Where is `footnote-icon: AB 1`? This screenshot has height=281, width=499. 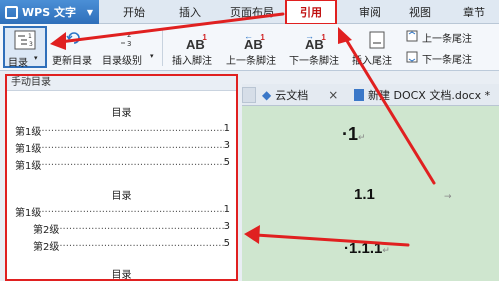
footnote-icon: AB 1 is located at coordinates (196, 42).